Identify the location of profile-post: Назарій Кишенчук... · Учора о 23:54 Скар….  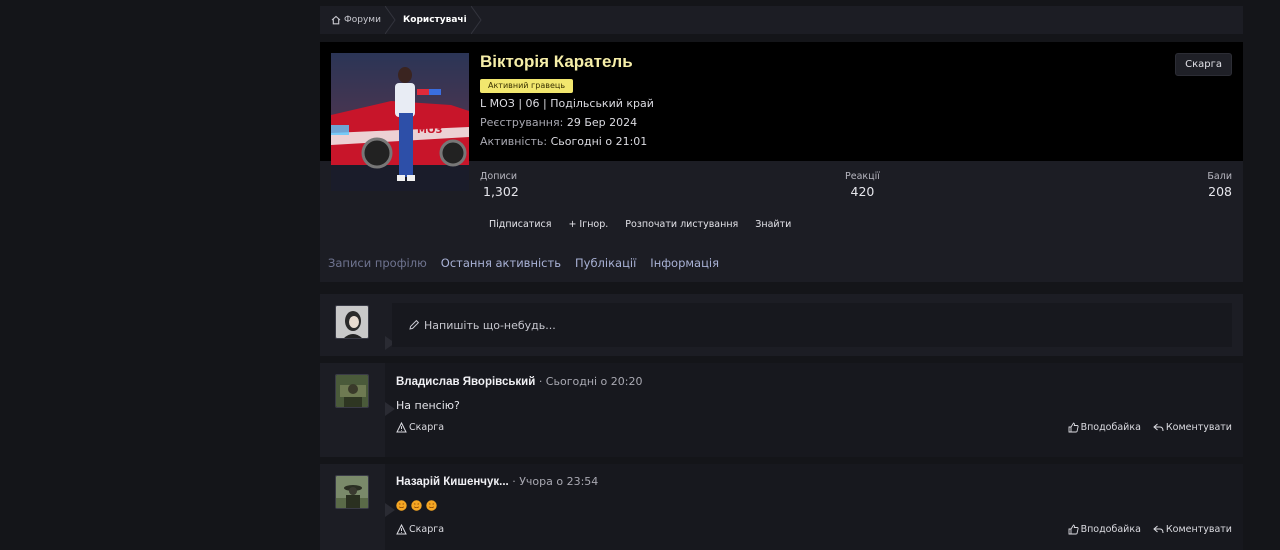
(781, 507).